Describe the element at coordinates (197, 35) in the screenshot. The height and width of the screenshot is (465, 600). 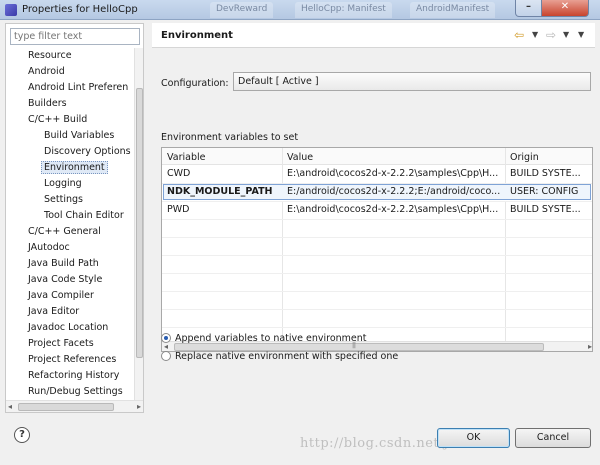
I see `page-title: Environment` at that location.